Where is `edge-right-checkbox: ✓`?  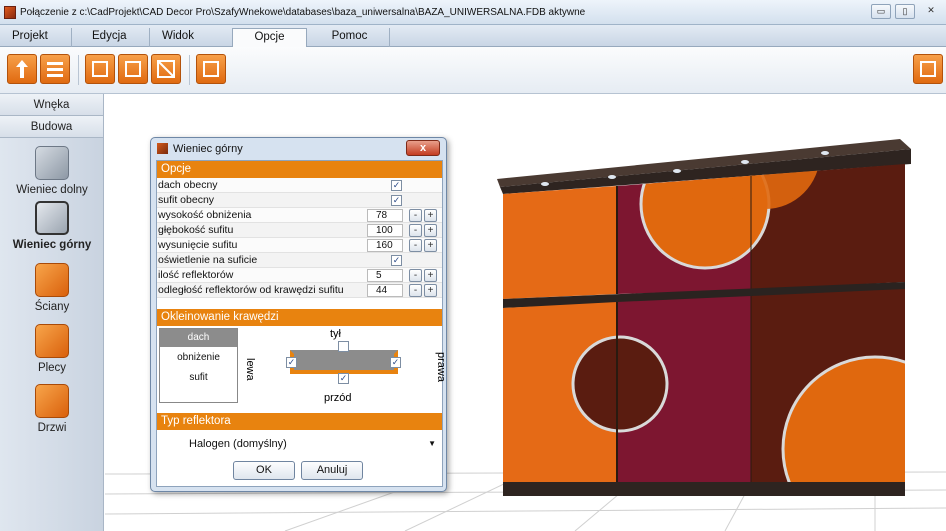
edge-right-checkbox: ✓ is located at coordinates (395, 362).